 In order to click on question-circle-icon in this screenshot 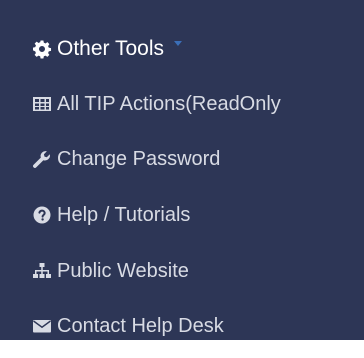, I will do `click(42, 215)`.